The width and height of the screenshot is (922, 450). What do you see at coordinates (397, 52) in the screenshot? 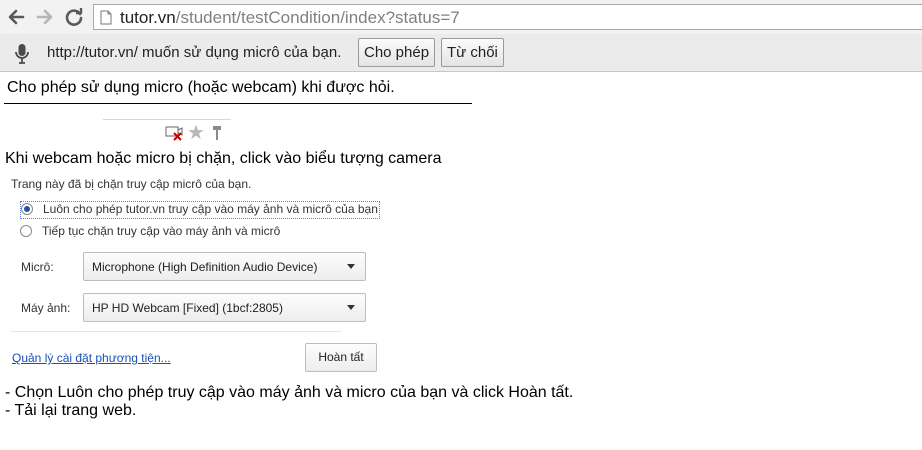
I see `allow-button: Cho phép` at bounding box center [397, 52].